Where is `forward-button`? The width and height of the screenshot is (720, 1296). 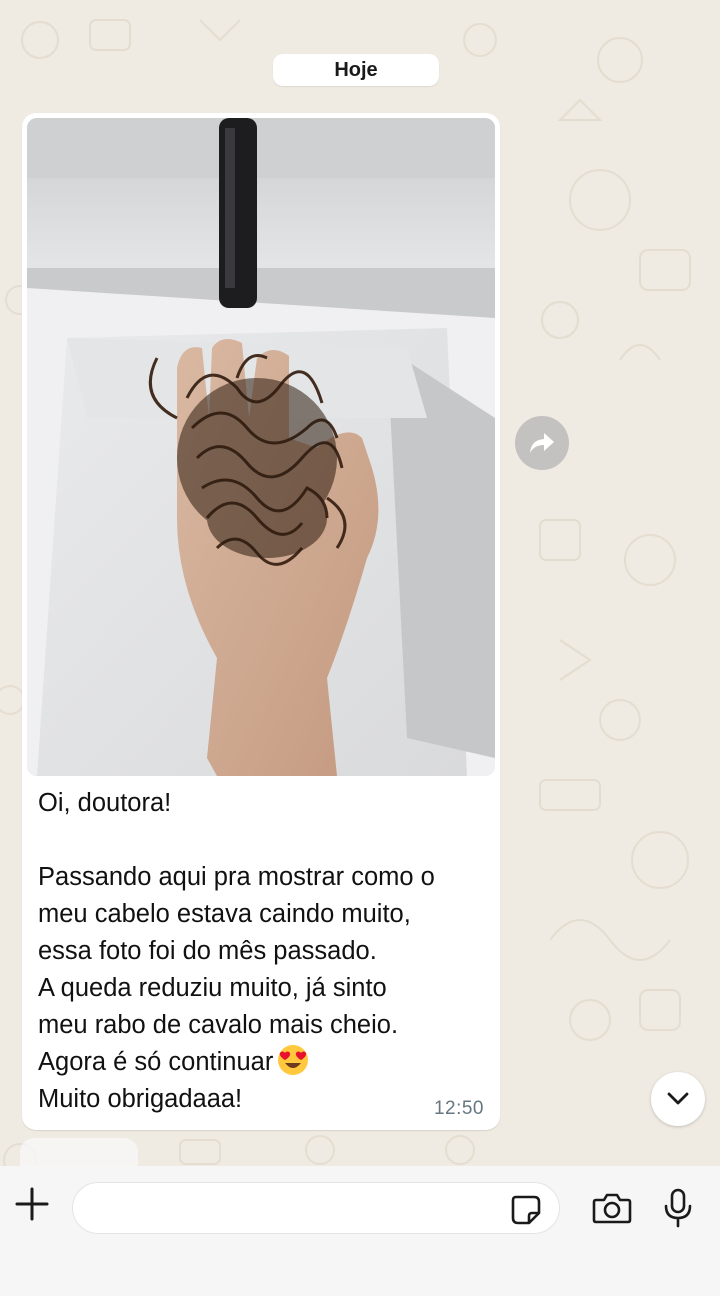 forward-button is located at coordinates (542, 443).